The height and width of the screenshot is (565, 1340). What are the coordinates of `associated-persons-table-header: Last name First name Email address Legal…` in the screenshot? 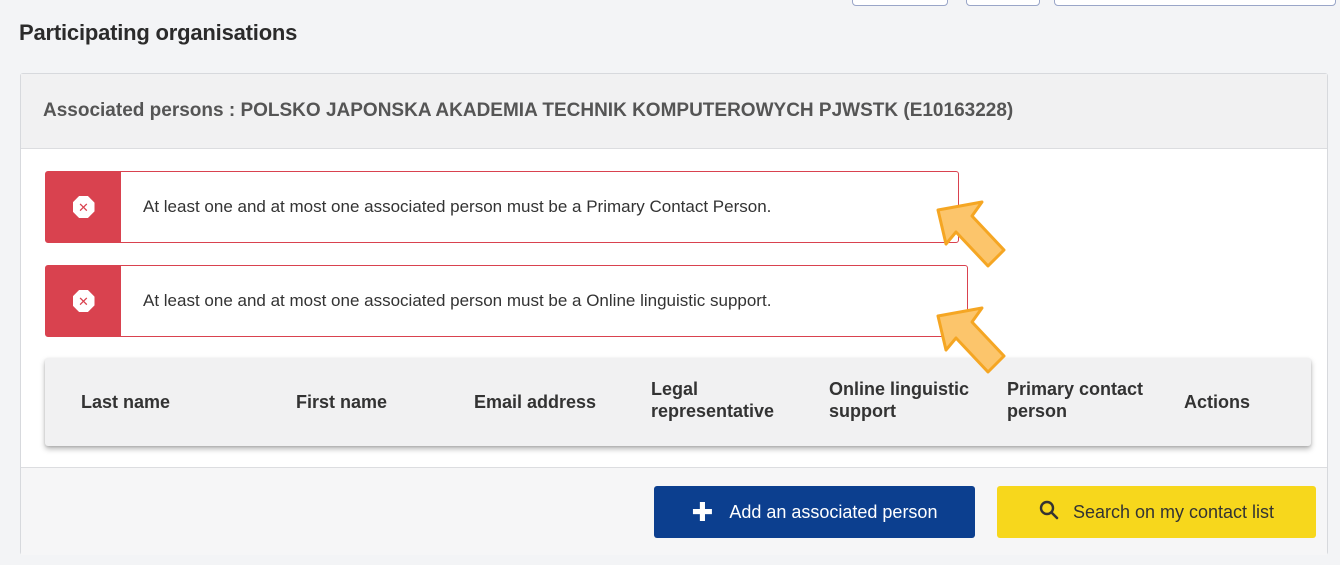 It's located at (678, 402).